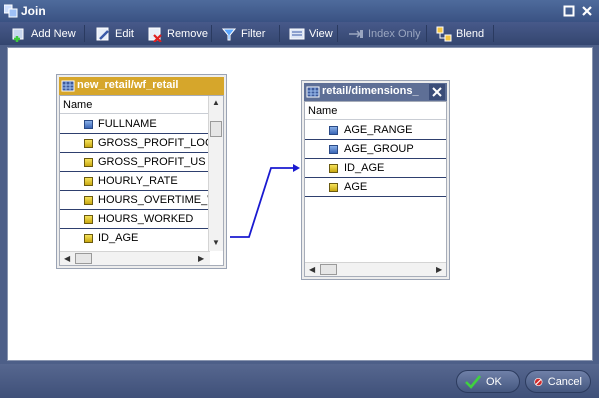 The image size is (599, 398). Describe the element at coordinates (229, 34) in the screenshot. I see `filter-icon` at that location.